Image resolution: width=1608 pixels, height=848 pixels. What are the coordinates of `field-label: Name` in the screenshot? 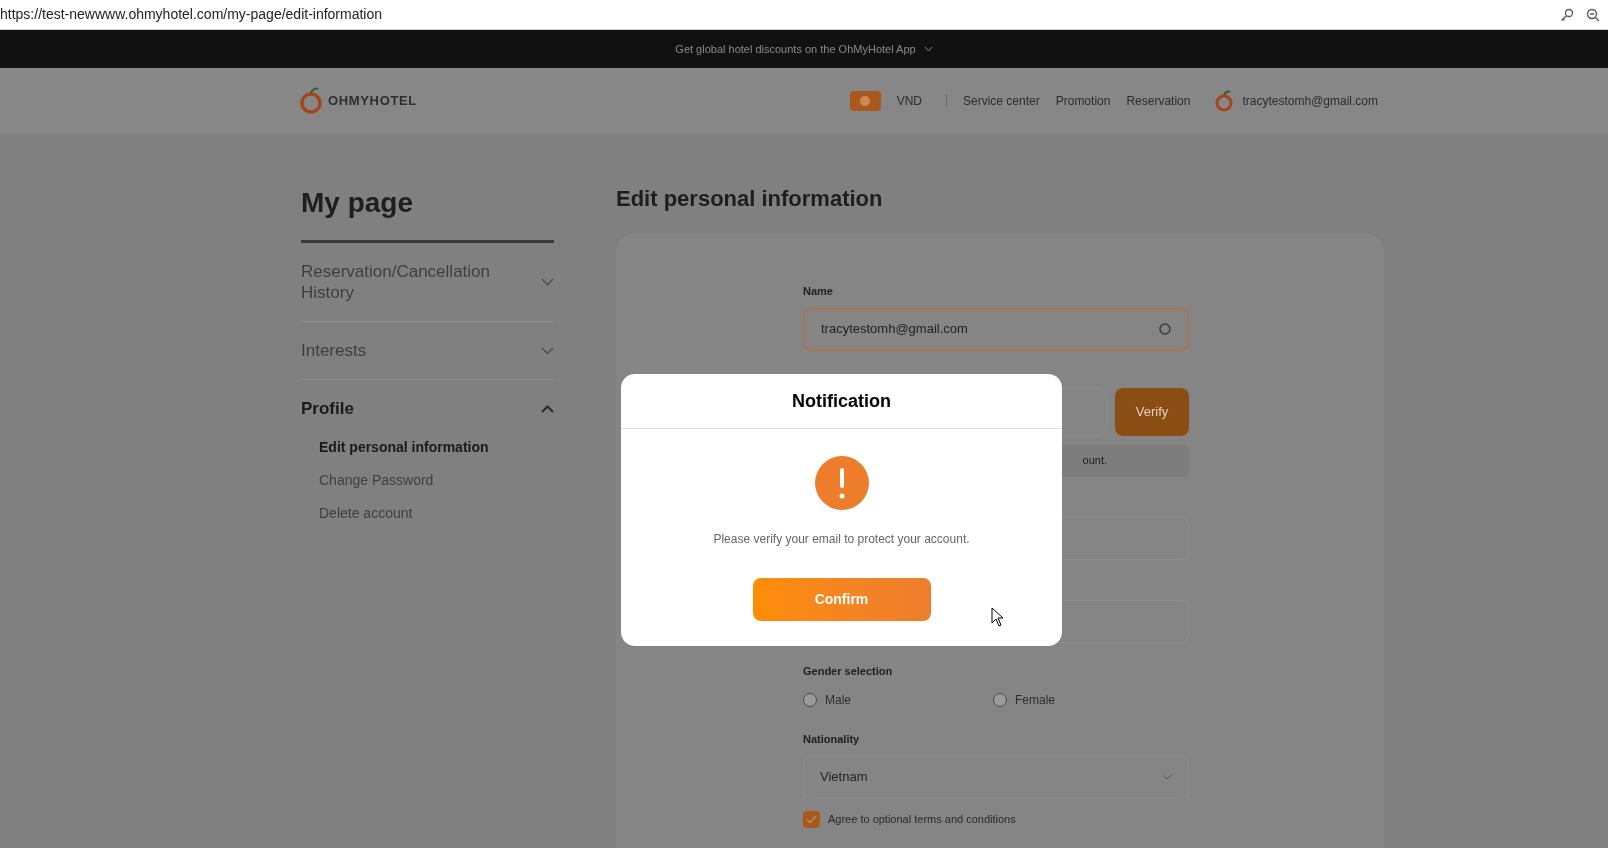 It's located at (818, 291).